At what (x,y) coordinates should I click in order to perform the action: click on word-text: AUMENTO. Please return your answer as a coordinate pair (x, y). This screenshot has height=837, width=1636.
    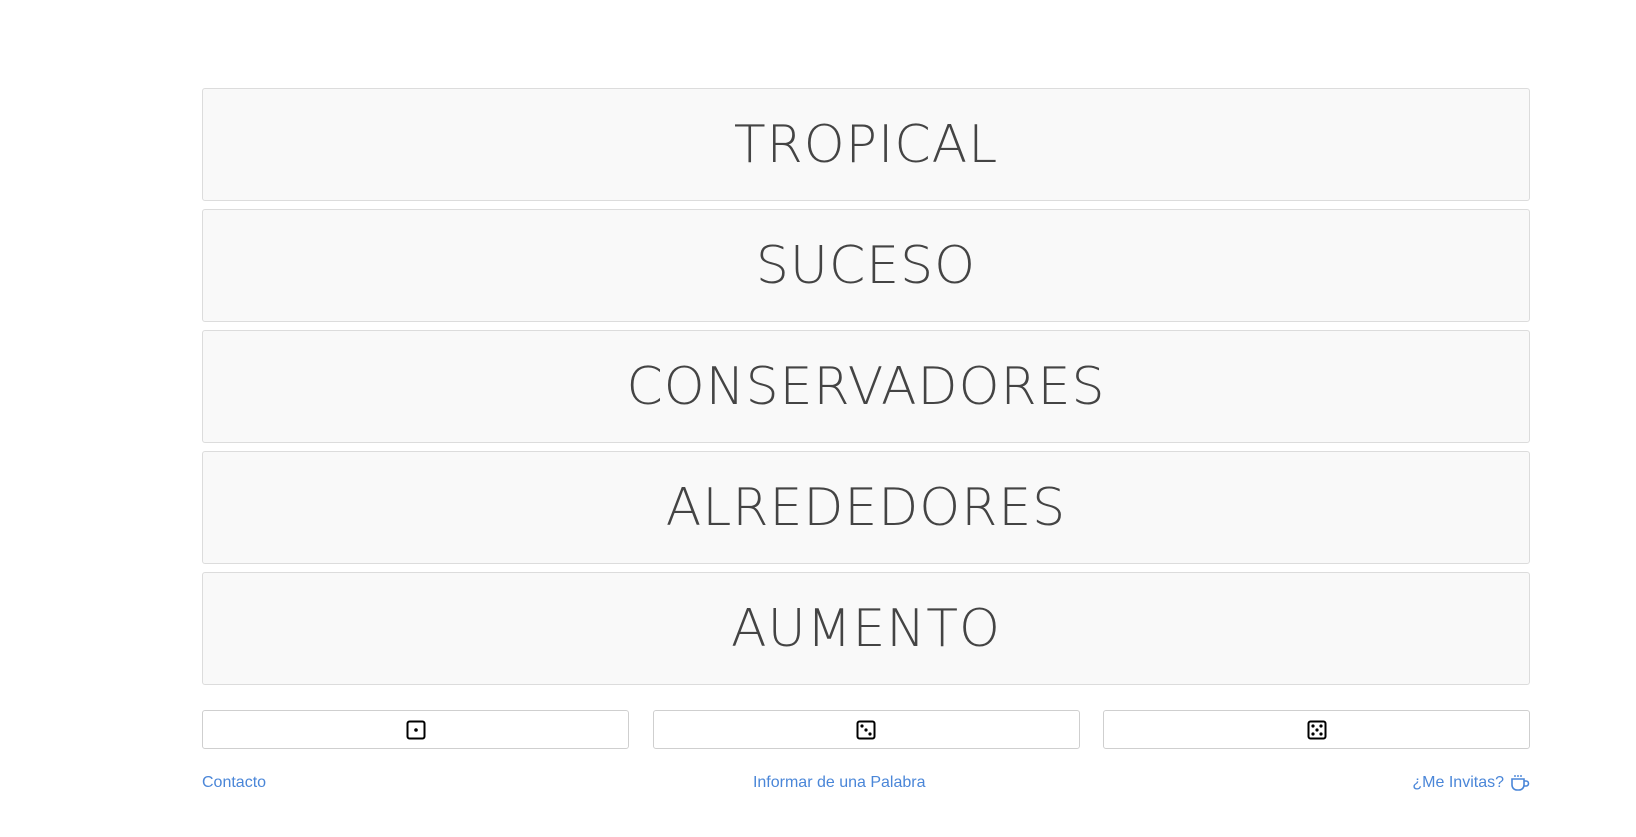
    Looking at the image, I should click on (866, 628).